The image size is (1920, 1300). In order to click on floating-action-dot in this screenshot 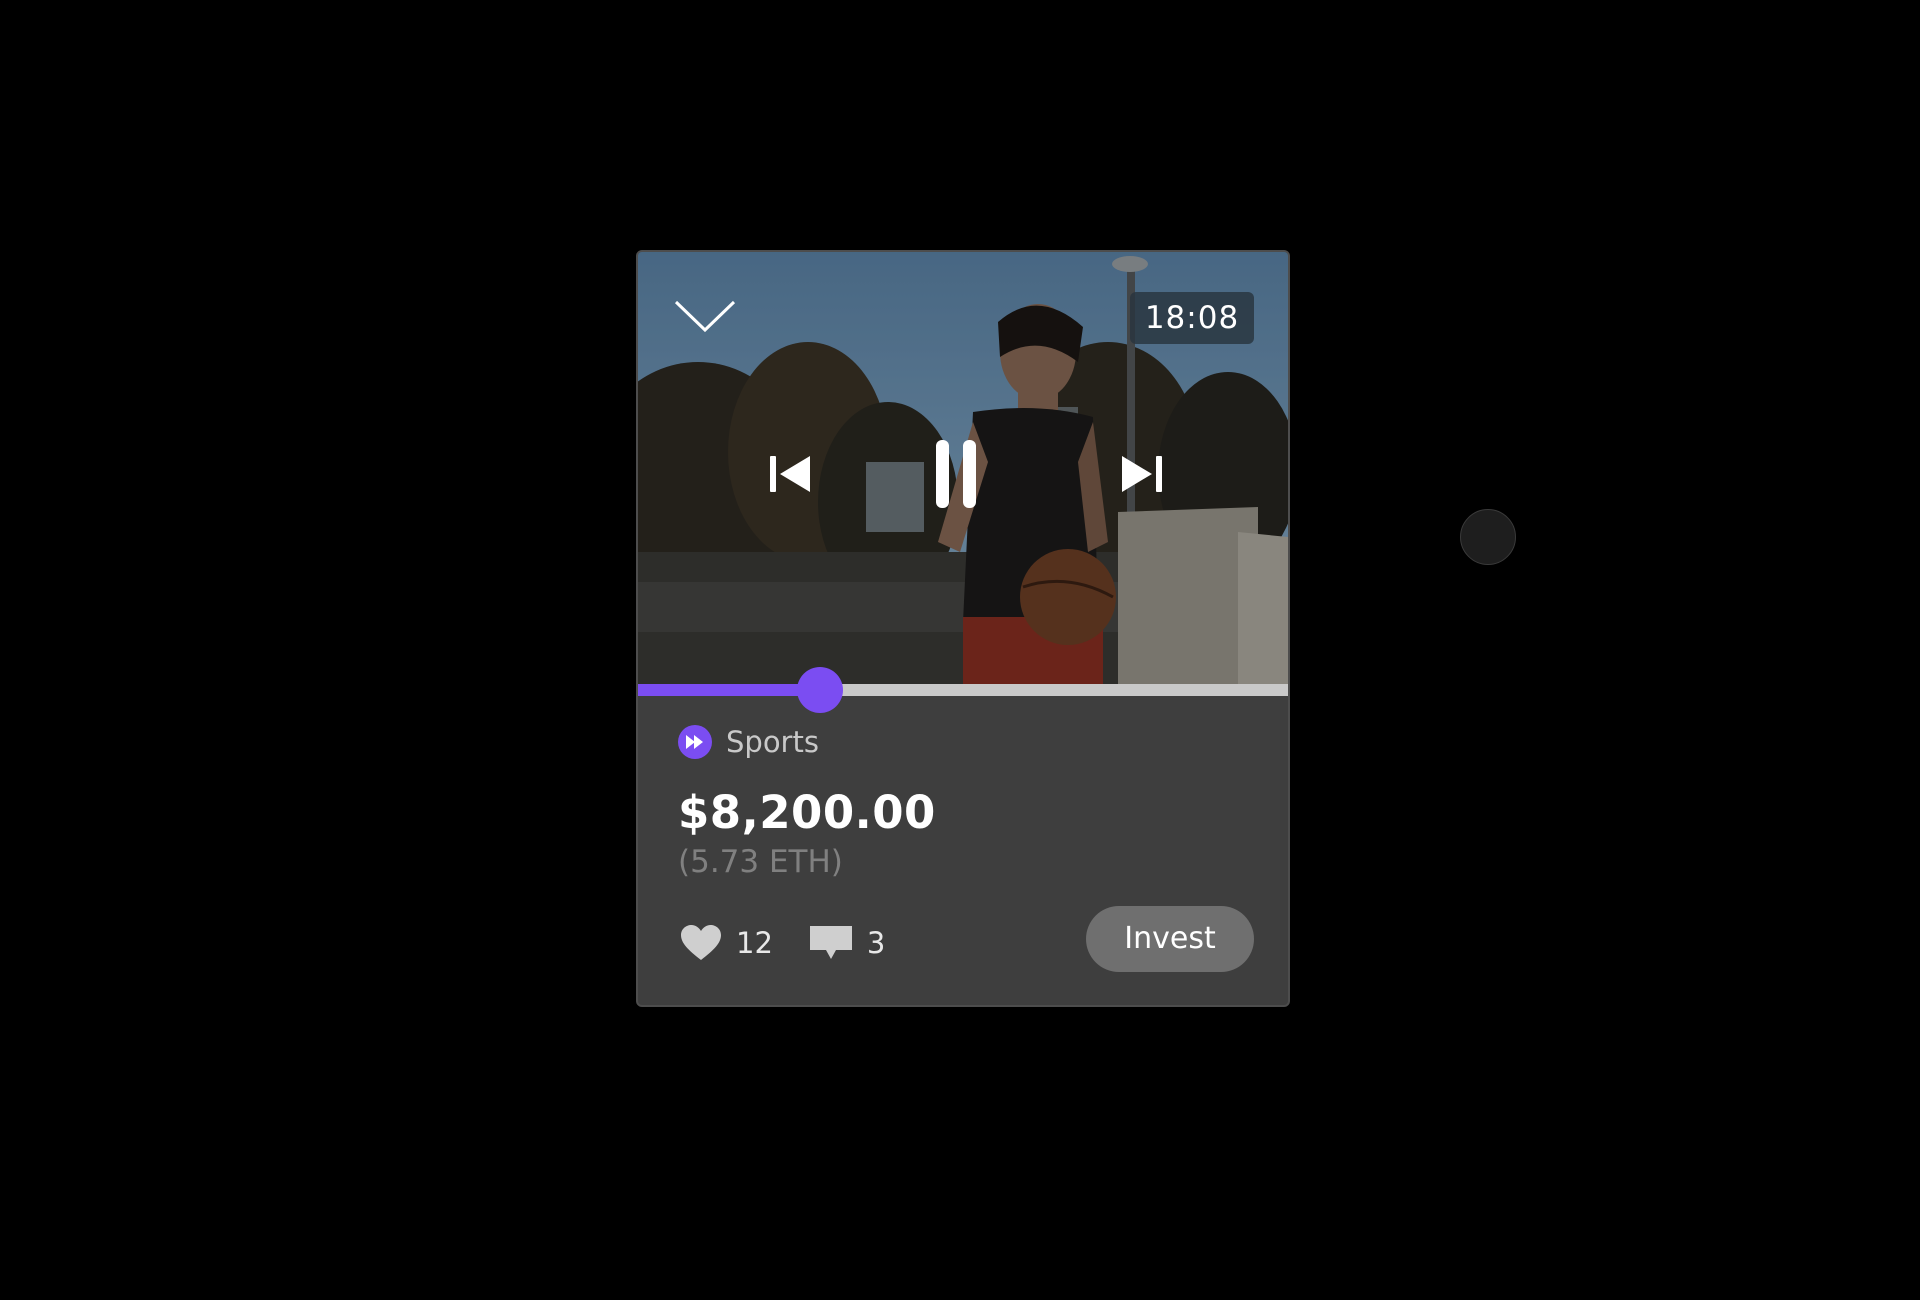, I will do `click(1488, 537)`.